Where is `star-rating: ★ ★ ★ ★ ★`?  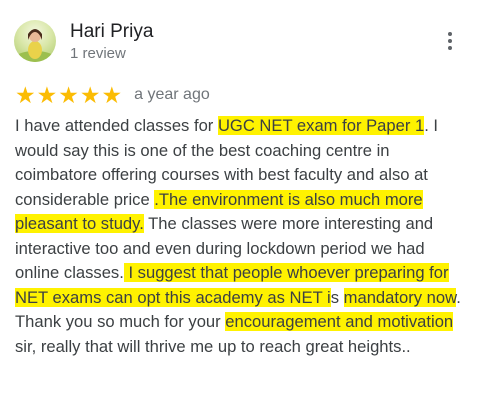 star-rating: ★ ★ ★ ★ ★ is located at coordinates (68, 95).